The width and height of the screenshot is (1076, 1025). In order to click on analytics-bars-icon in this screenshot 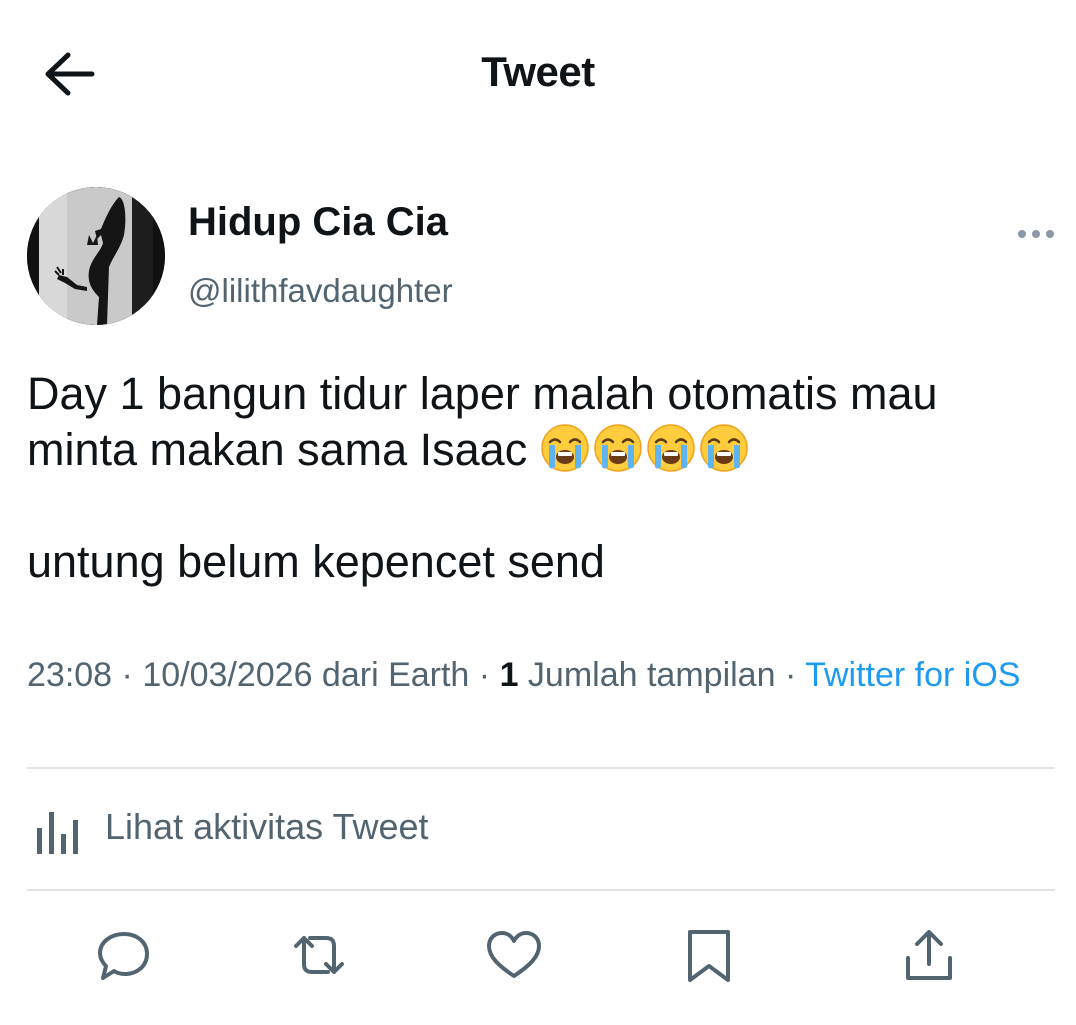, I will do `click(57, 833)`.